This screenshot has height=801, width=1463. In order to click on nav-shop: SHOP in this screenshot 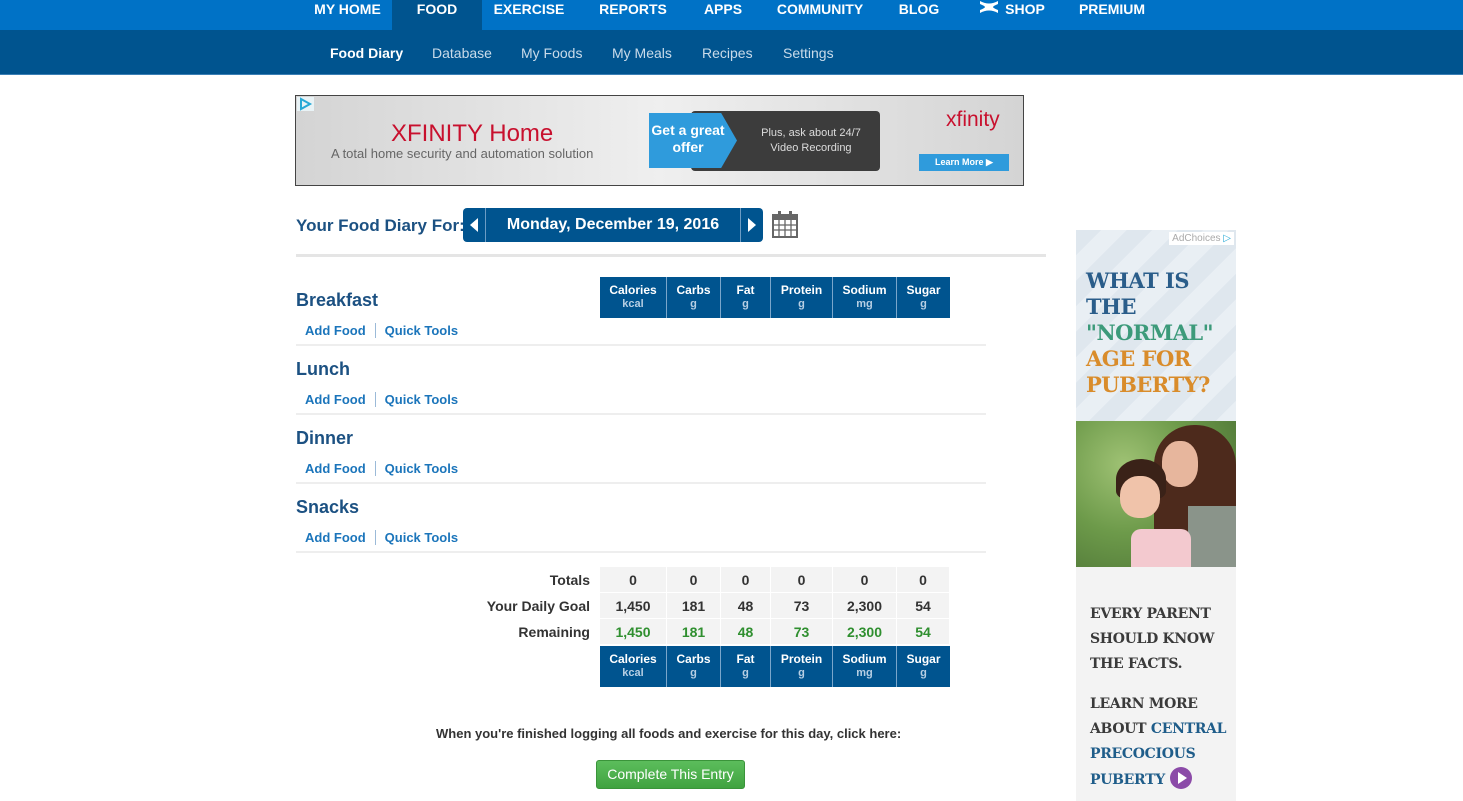, I will do `click(1012, 15)`.